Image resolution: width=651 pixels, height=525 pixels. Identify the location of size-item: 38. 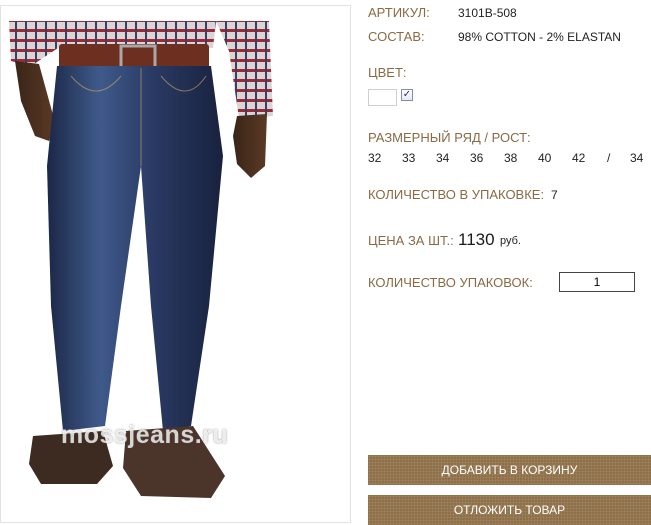
(511, 158).